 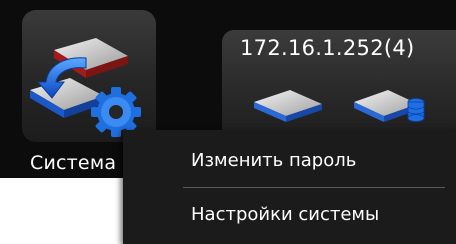 What do you see at coordinates (285, 214) in the screenshot?
I see `menu-item-system-settings: Настройки системы` at bounding box center [285, 214].